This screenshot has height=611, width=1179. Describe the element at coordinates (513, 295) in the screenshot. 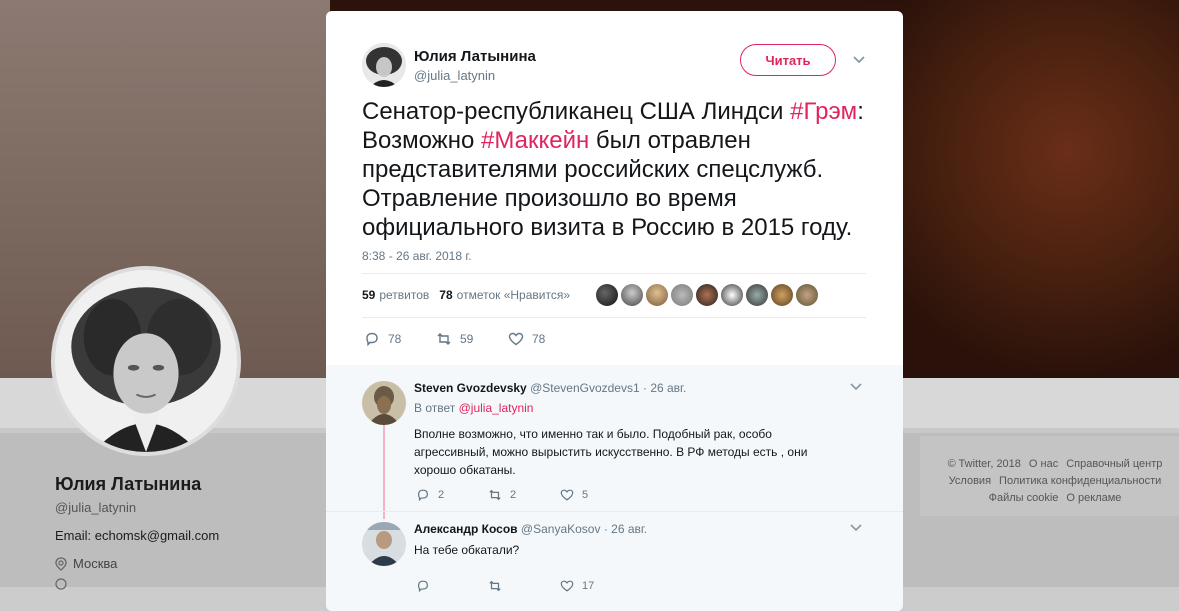

I see `like-count-label: отметок «Нравится»` at that location.